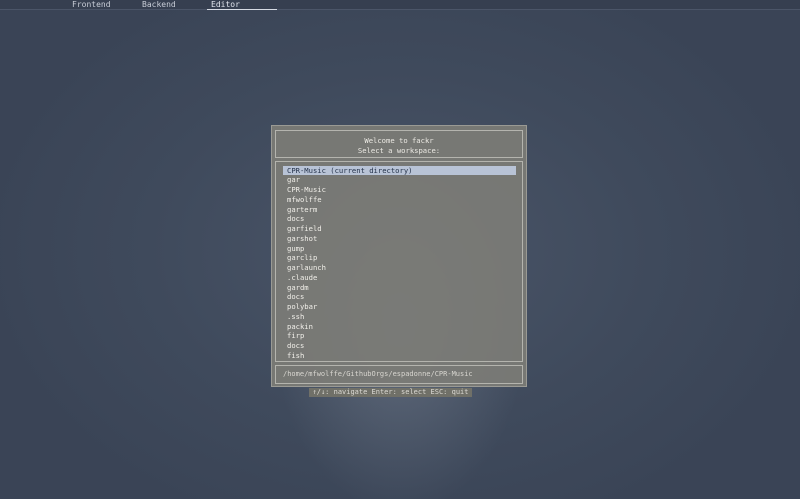  I want to click on workspace-item: .claude, so click(399, 278).